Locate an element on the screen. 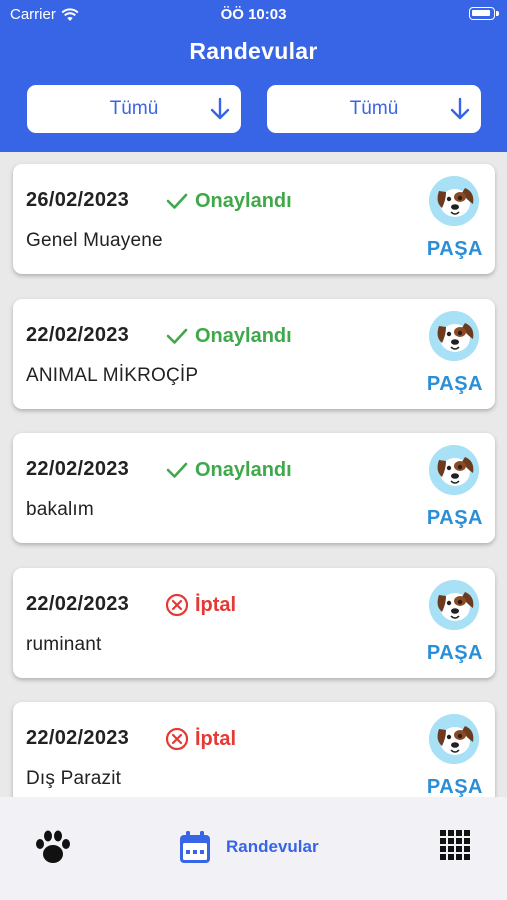 This screenshot has width=507, height=900. appointment-service: bakalım is located at coordinates (60, 509).